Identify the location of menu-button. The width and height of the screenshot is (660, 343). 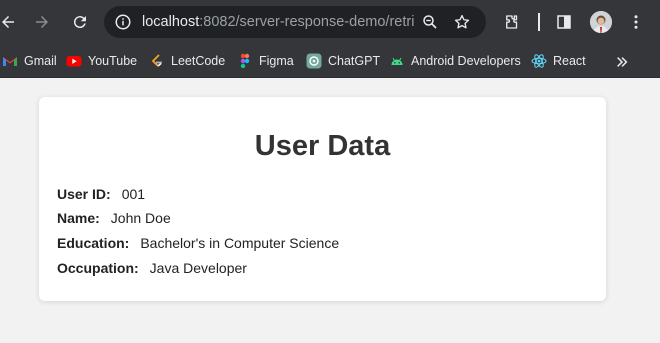
(636, 22).